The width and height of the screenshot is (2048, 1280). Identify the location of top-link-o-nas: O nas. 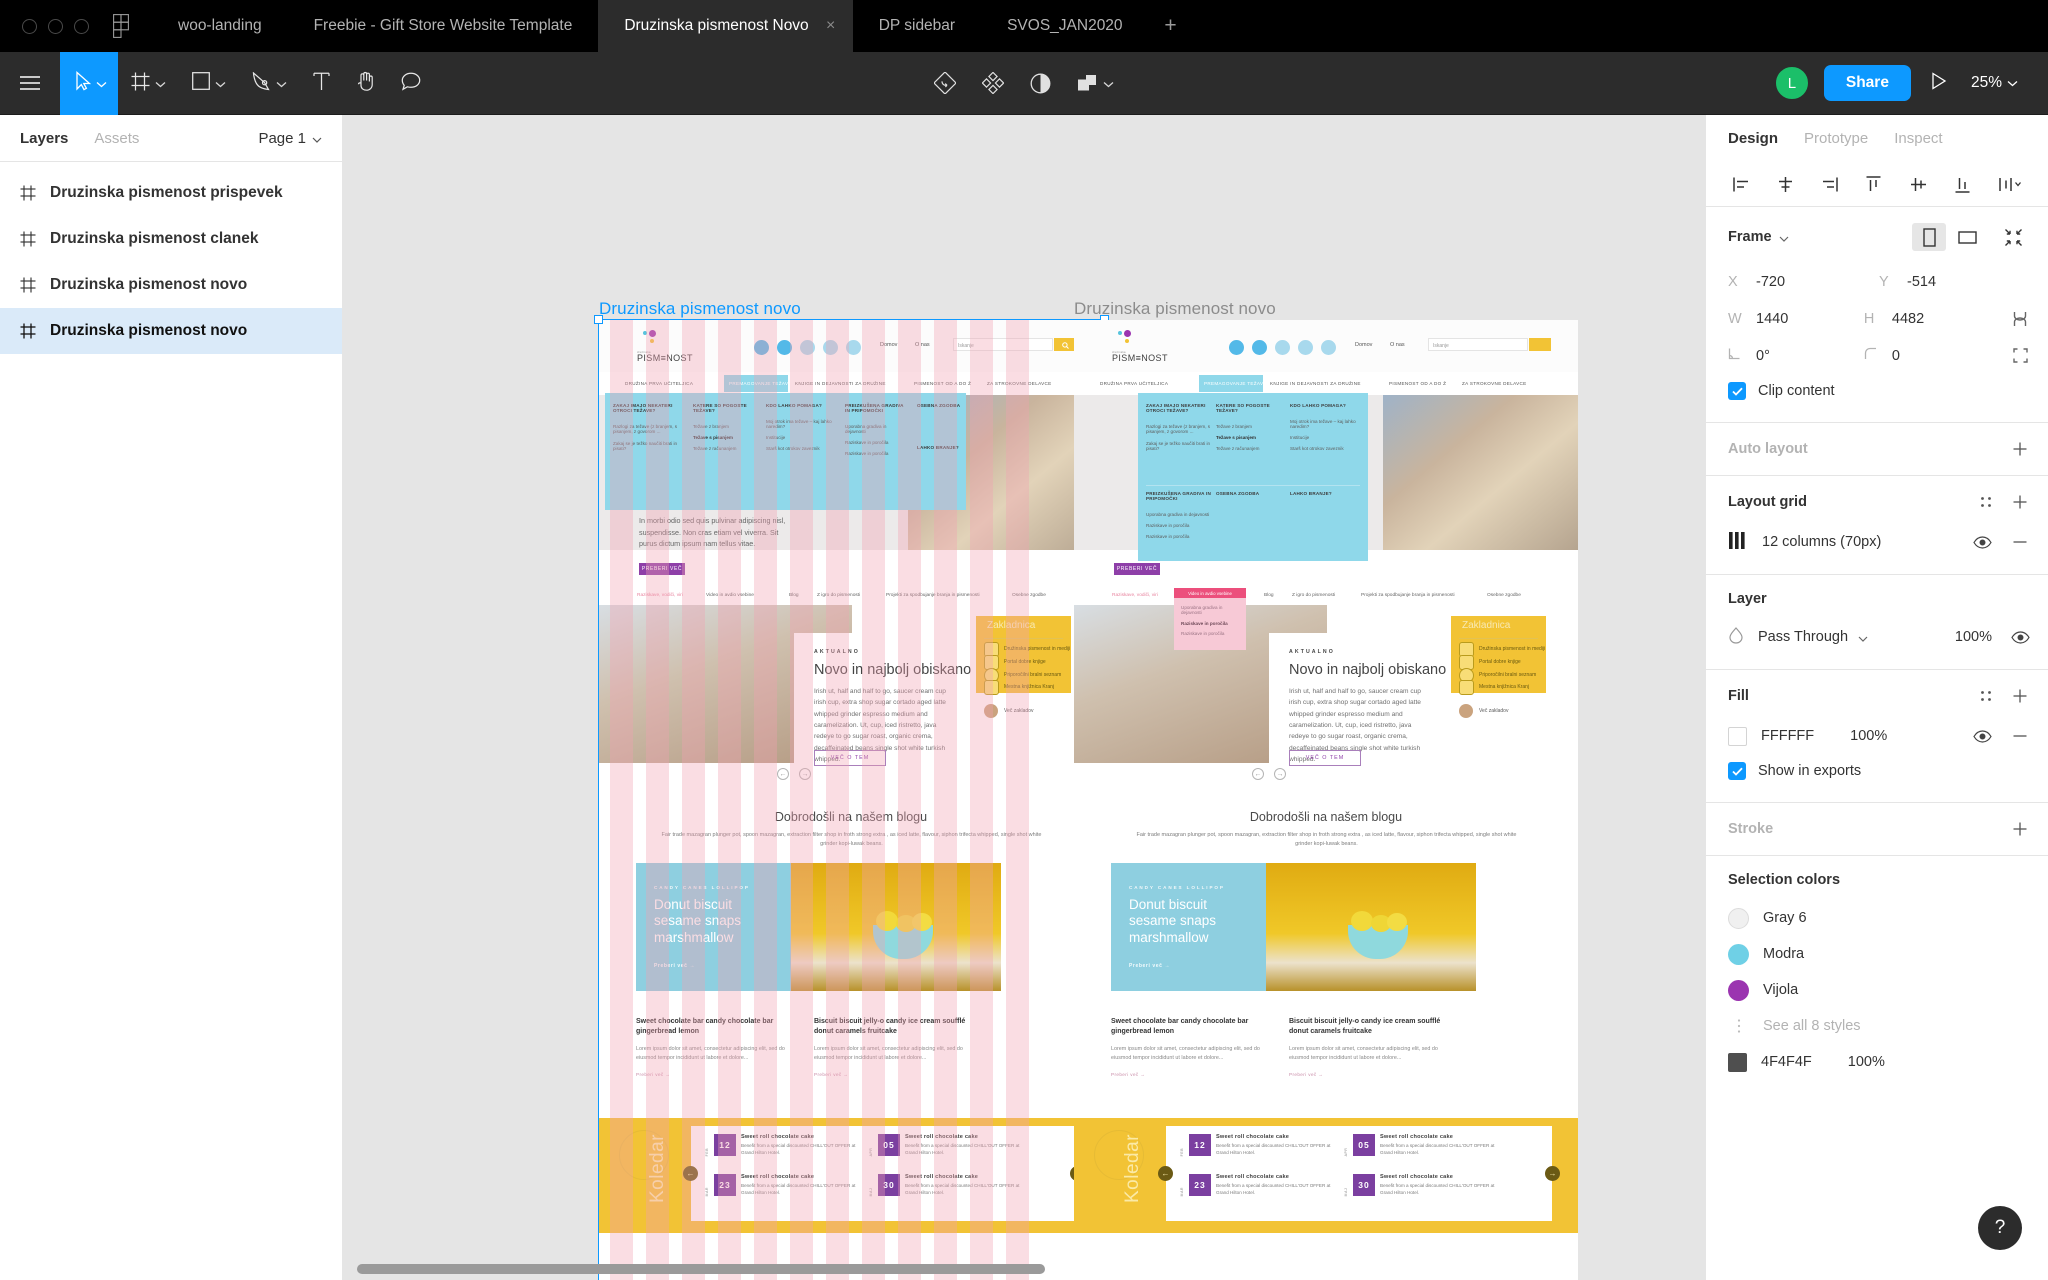
(1397, 345).